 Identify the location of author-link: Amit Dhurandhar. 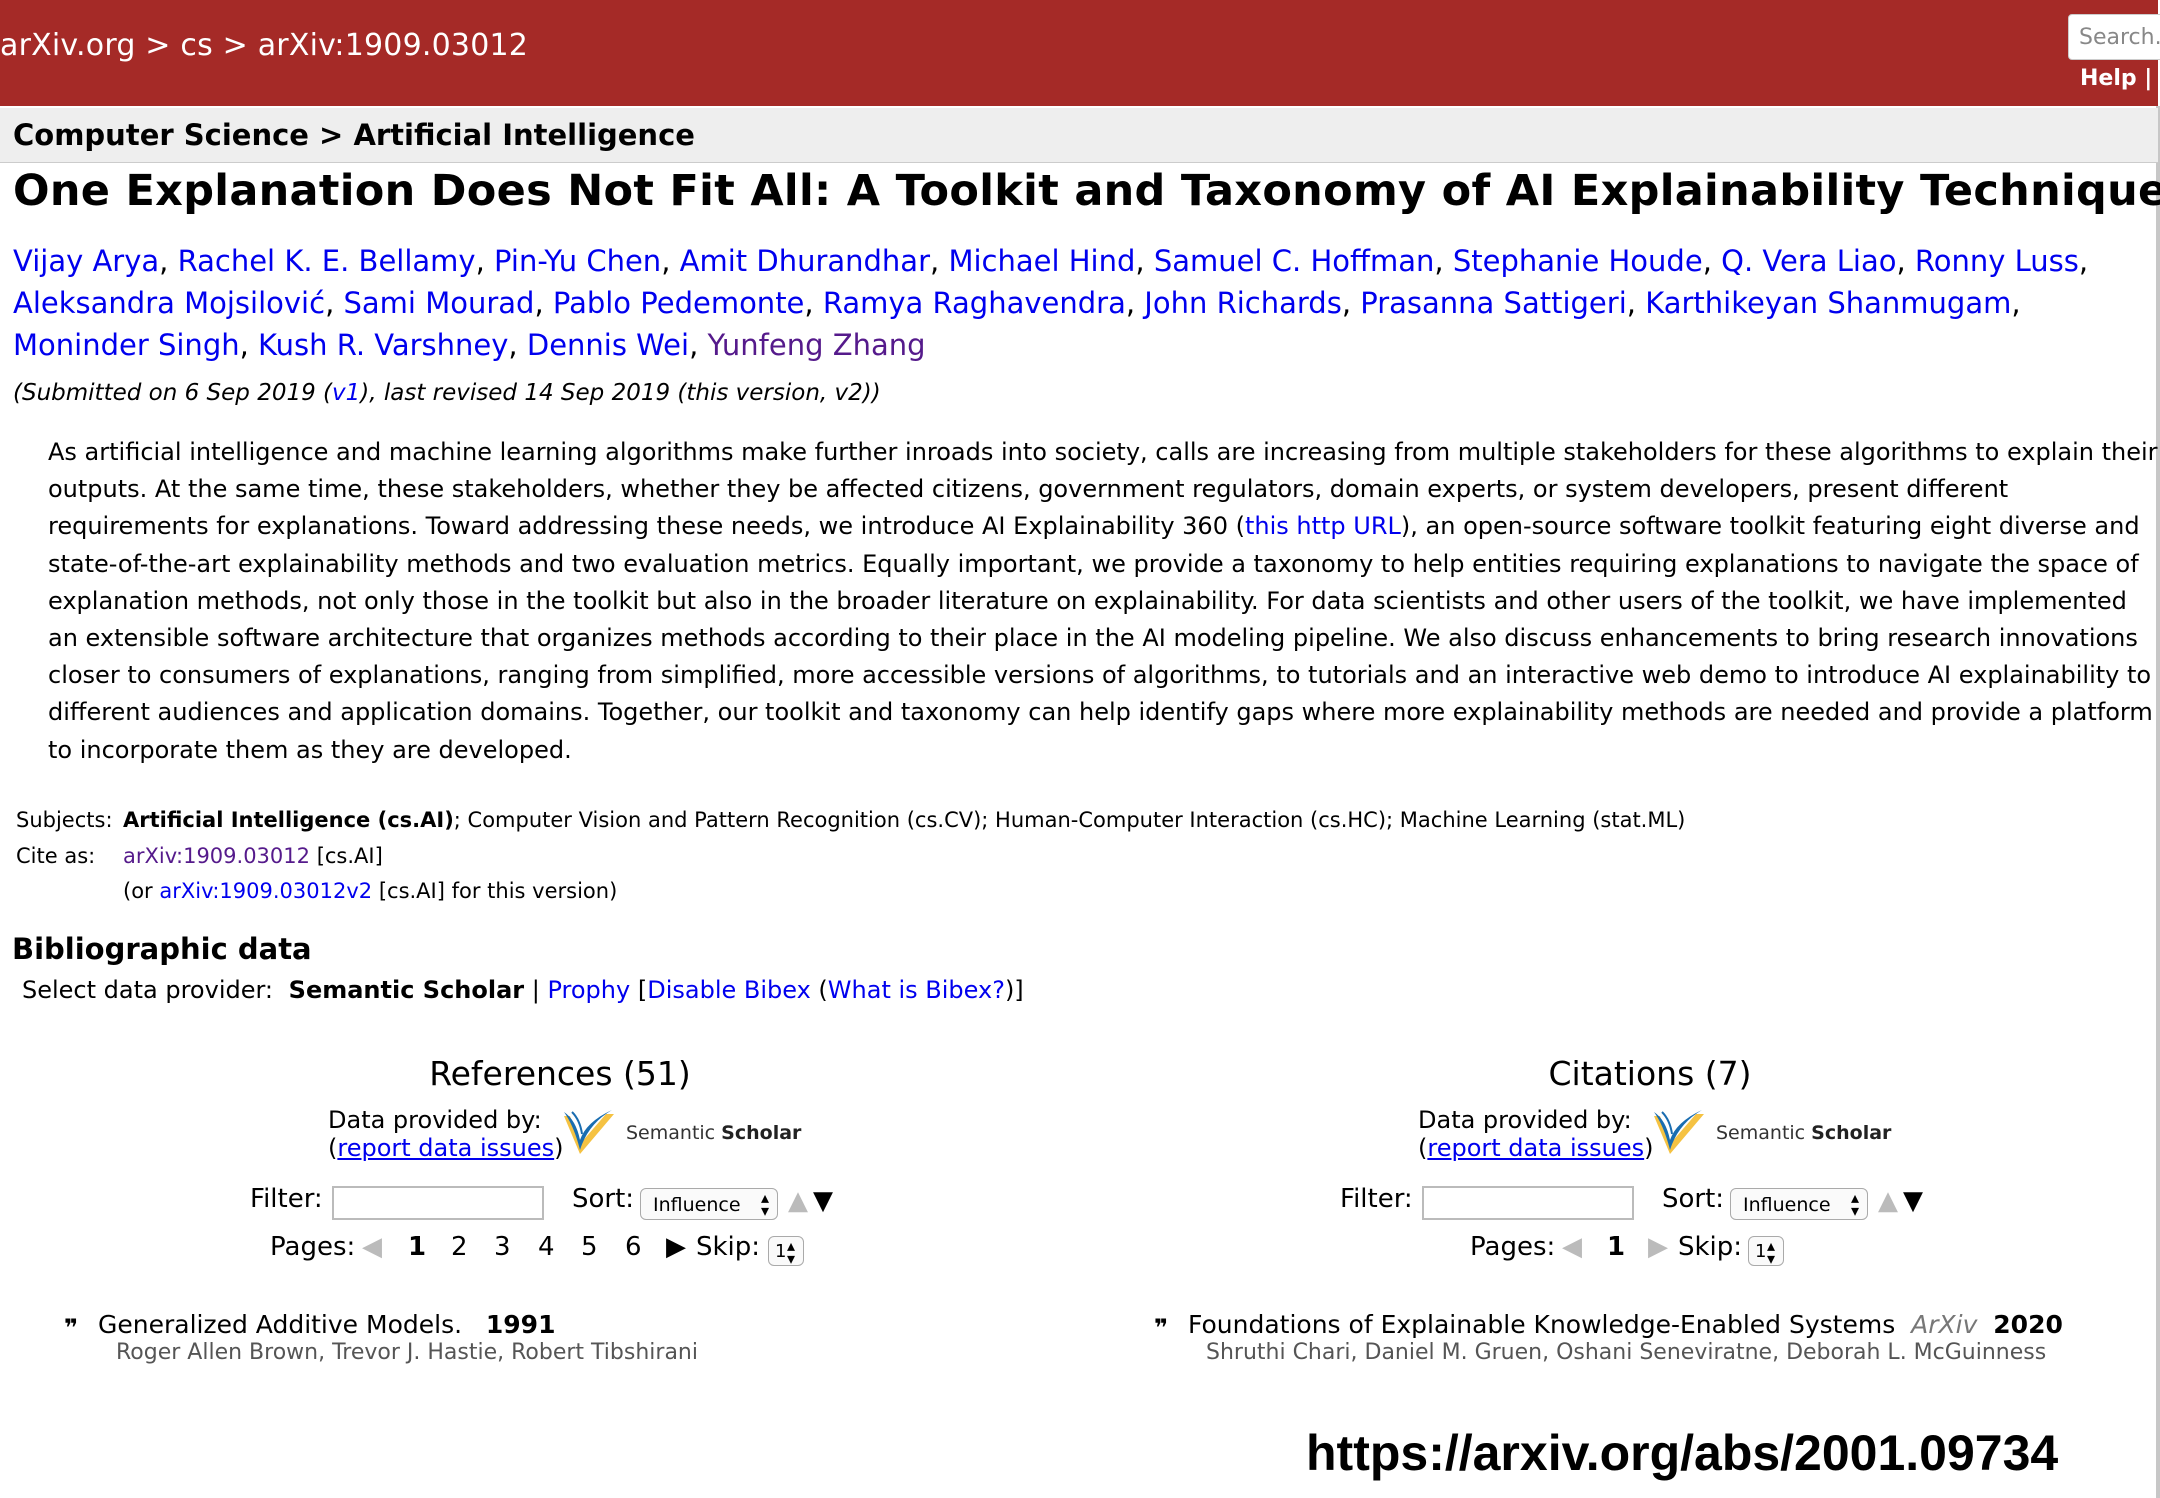
(805, 261).